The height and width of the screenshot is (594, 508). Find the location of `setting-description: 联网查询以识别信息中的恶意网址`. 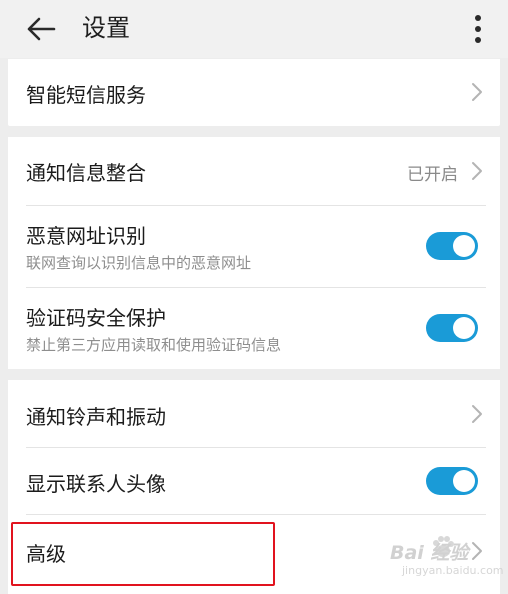

setting-description: 联网查询以识别信息中的恶意网址 is located at coordinates (139, 263).